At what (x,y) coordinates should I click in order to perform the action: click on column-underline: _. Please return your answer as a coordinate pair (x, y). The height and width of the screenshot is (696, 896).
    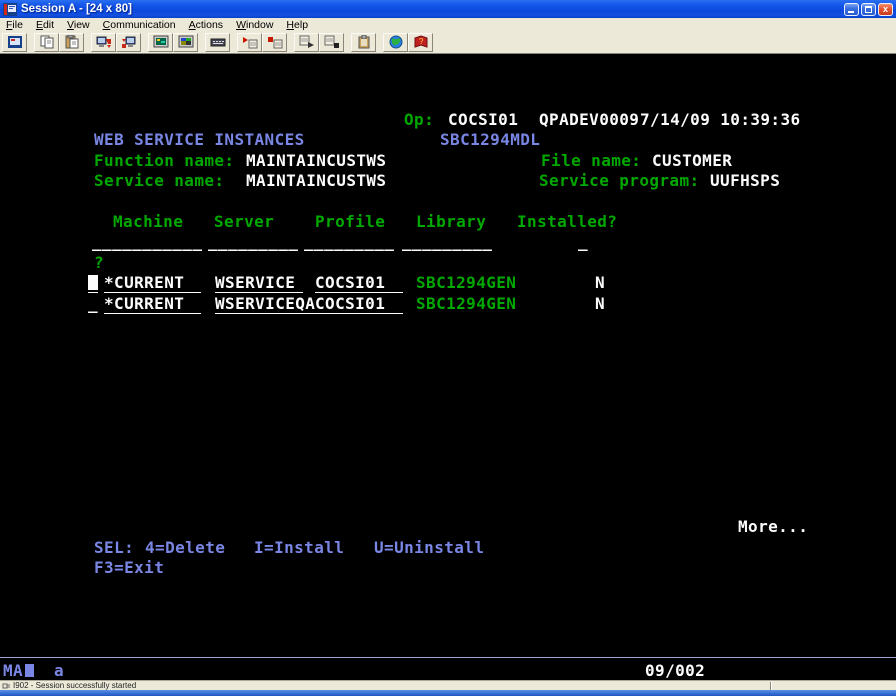
    Looking at the image, I should click on (583, 241).